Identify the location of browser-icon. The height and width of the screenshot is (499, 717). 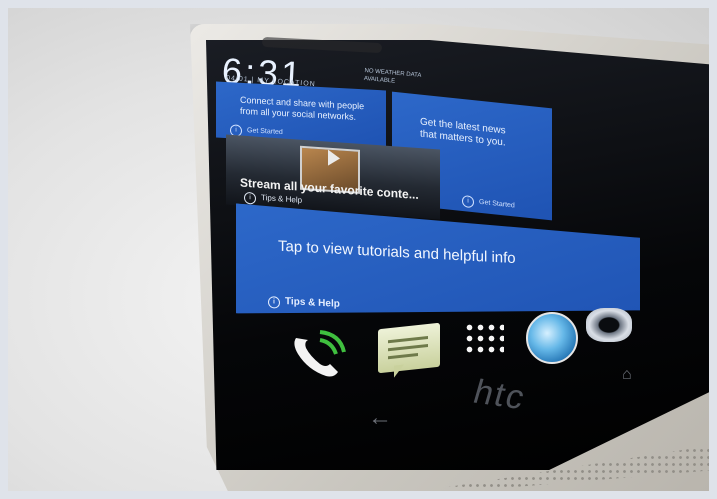
(552, 338).